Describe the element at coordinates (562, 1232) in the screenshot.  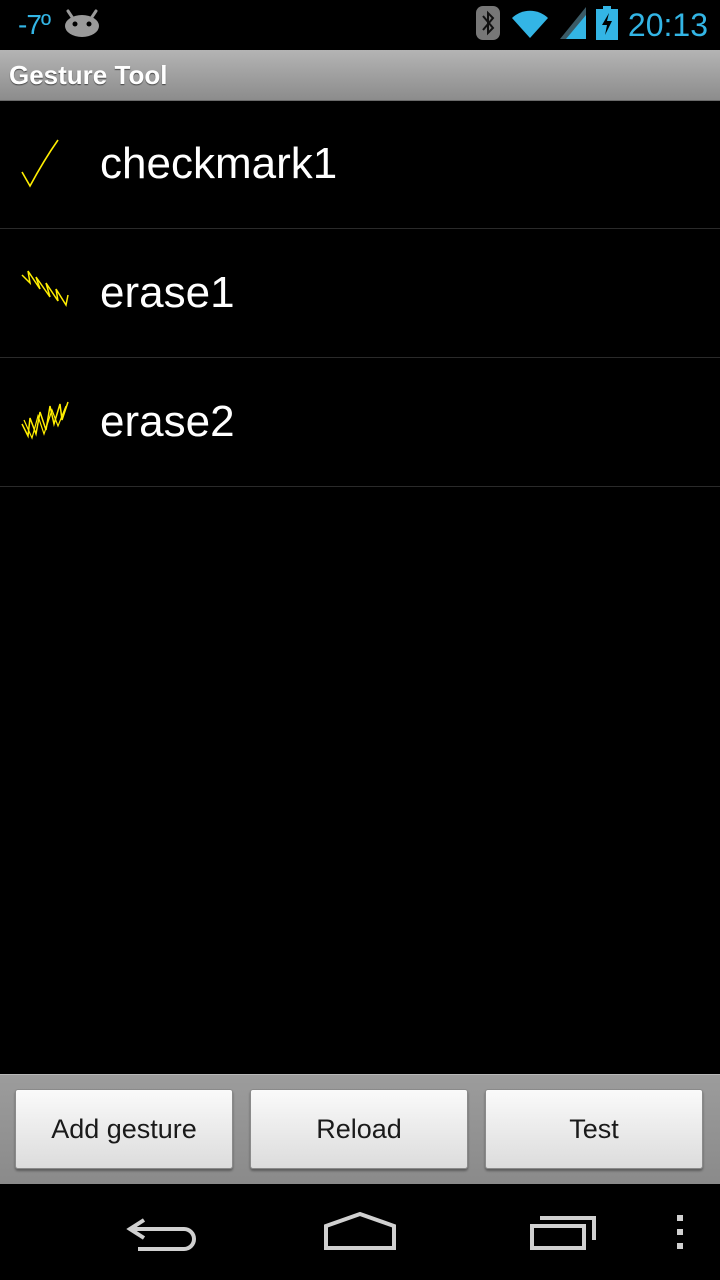
I see `recent-apps-icon` at that location.